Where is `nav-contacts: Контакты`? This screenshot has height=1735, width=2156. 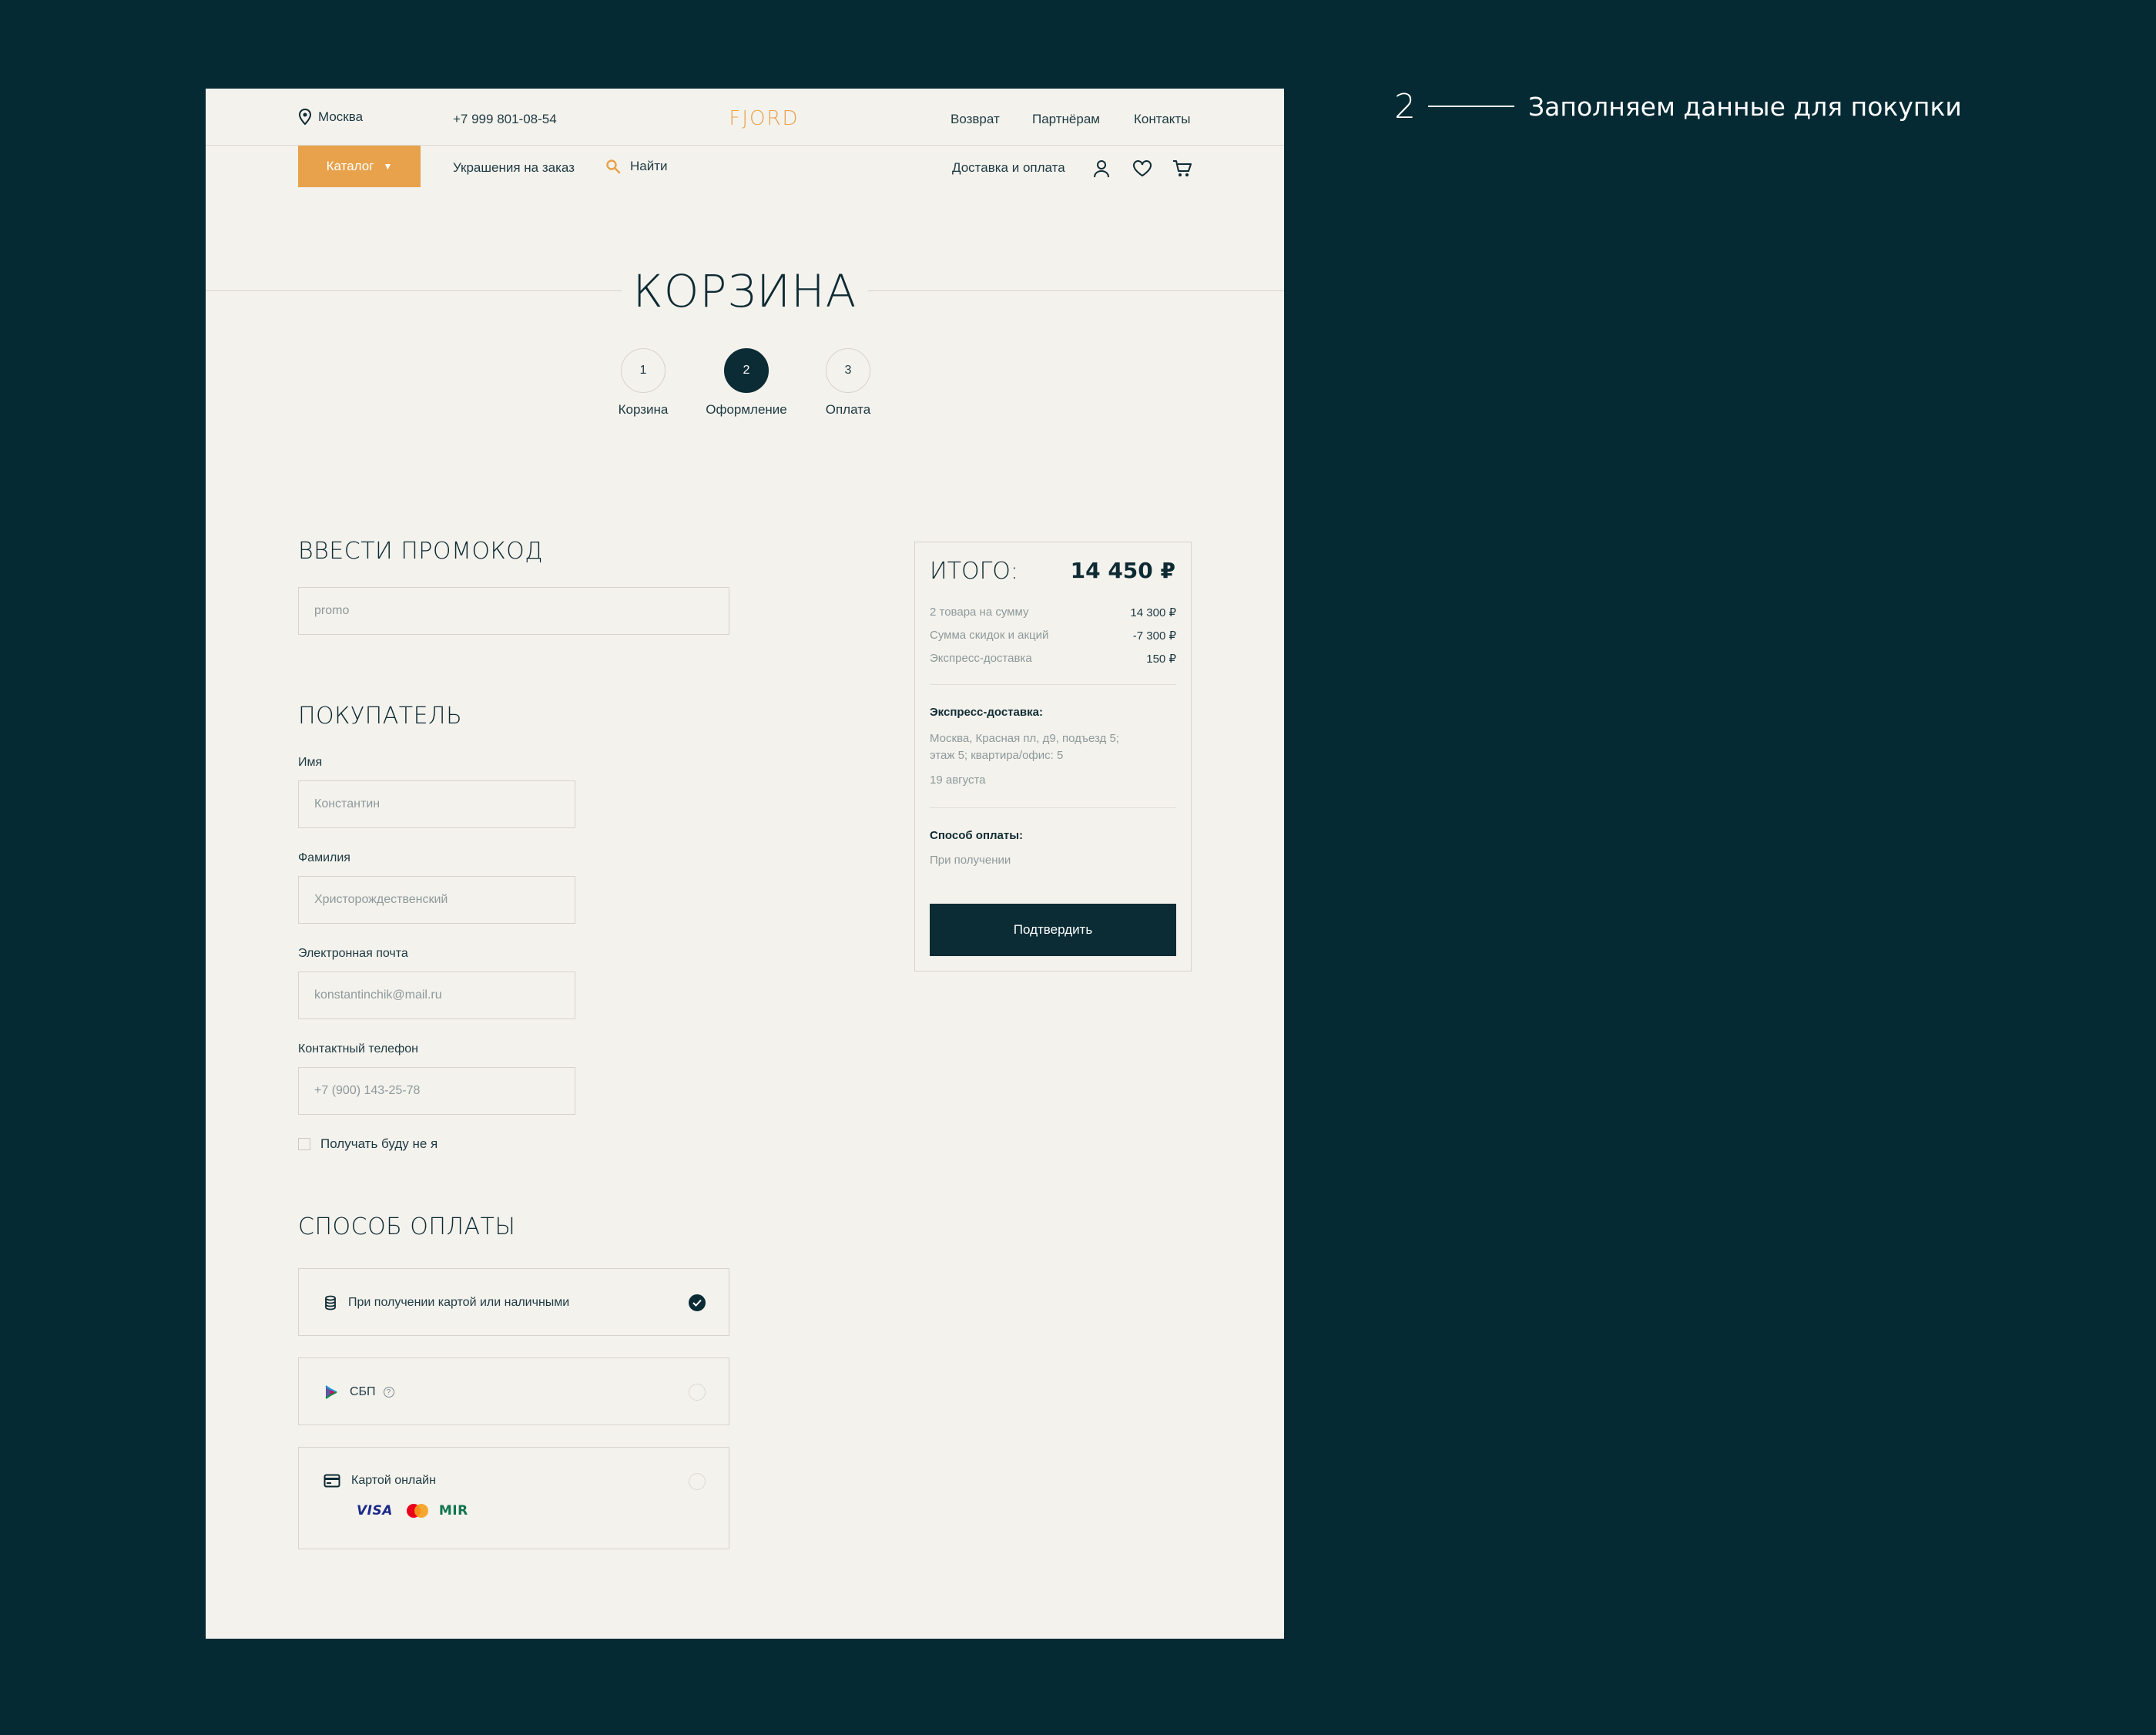 nav-contacts: Контакты is located at coordinates (1162, 119).